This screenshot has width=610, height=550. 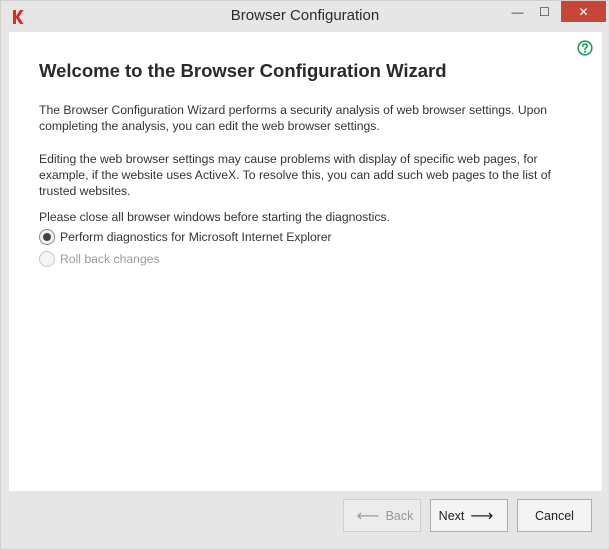 I want to click on back-button: ⟵ Back, so click(x=382, y=515).